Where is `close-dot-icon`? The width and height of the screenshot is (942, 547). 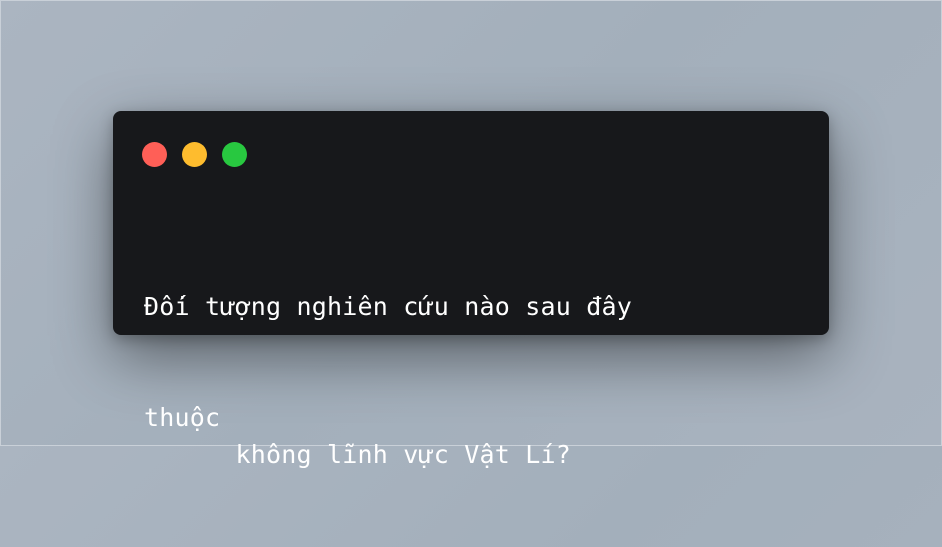
close-dot-icon is located at coordinates (154, 154).